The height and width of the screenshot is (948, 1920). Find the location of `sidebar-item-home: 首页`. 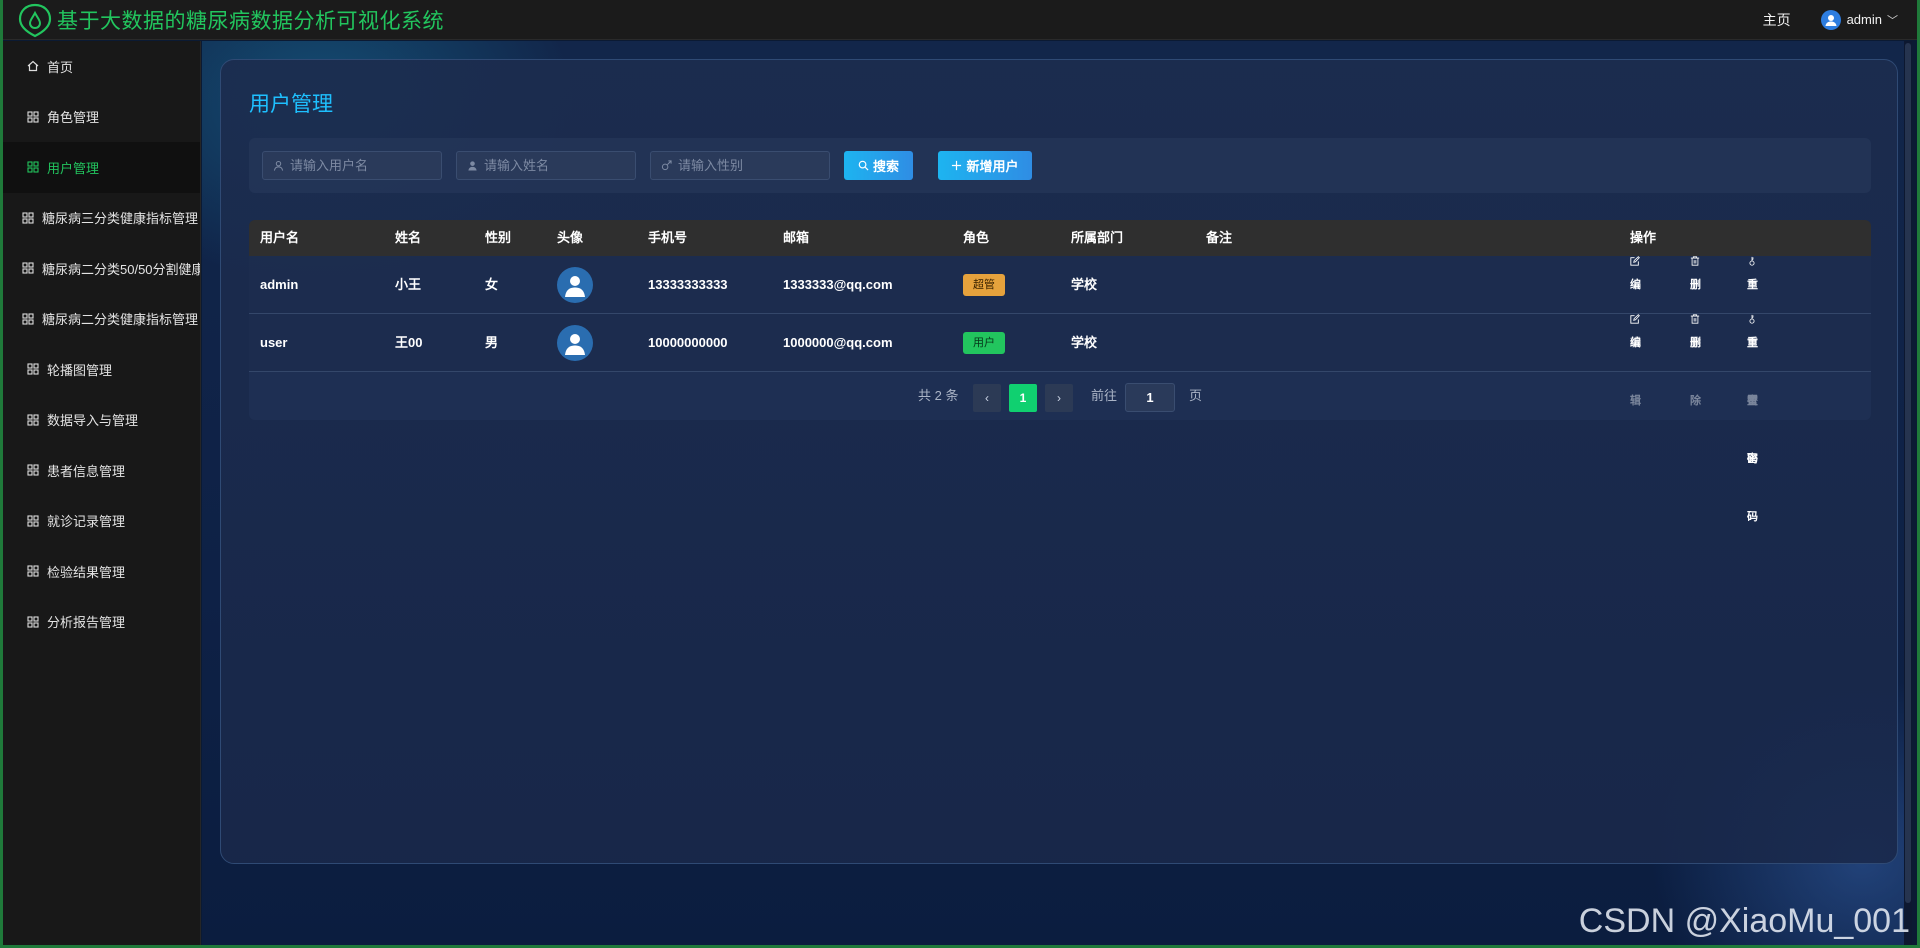

sidebar-item-home: 首页 is located at coordinates (100, 66).